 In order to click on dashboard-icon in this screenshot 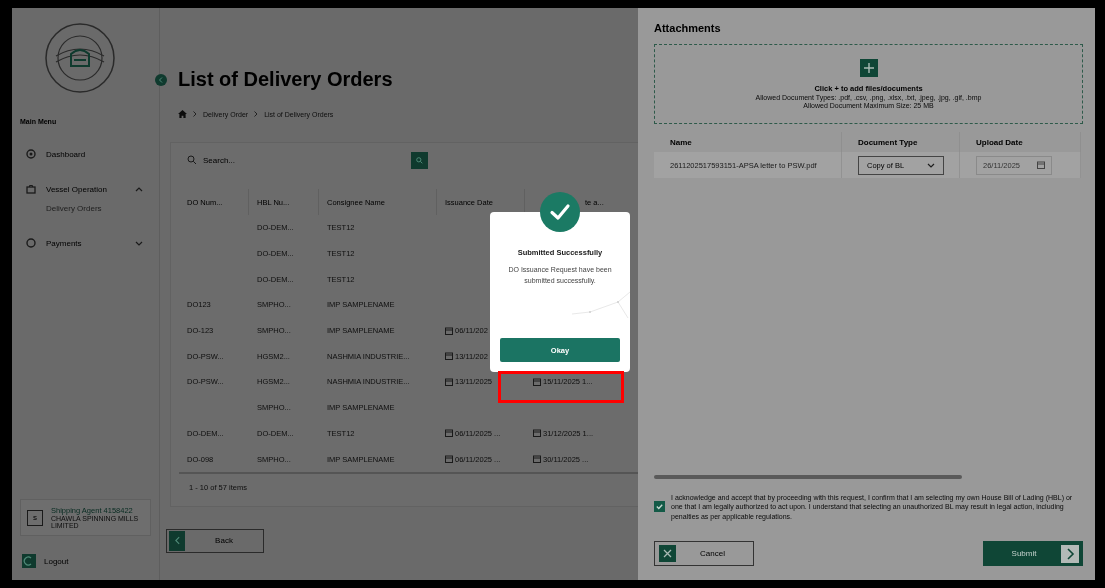, I will do `click(31, 154)`.